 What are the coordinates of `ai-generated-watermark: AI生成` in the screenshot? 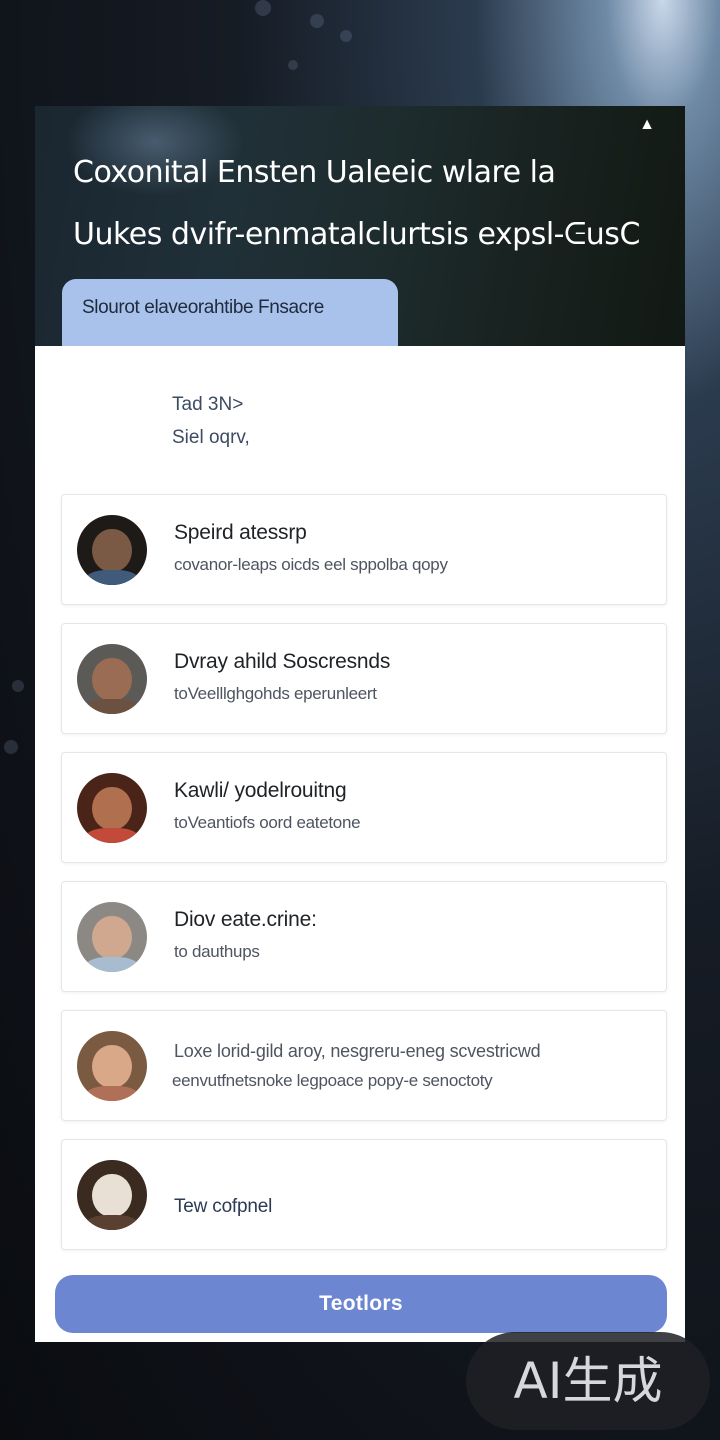 It's located at (588, 1381).